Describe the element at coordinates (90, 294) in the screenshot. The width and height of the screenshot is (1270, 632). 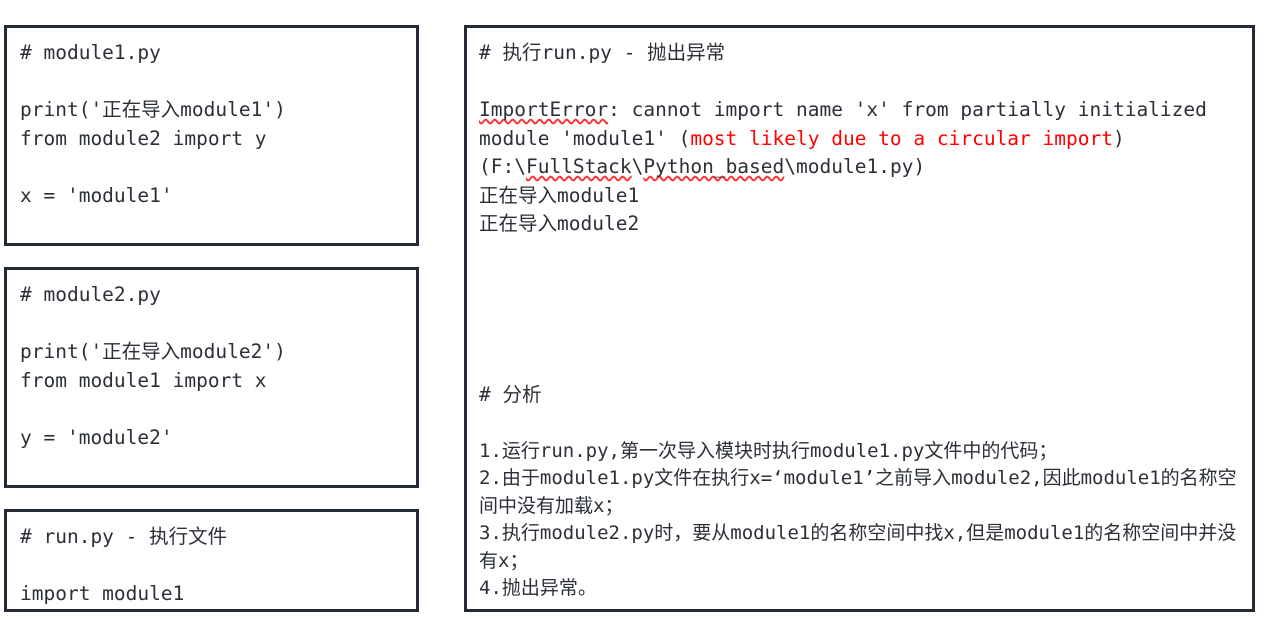
I see `module2-title-comment: # module2.py` at that location.